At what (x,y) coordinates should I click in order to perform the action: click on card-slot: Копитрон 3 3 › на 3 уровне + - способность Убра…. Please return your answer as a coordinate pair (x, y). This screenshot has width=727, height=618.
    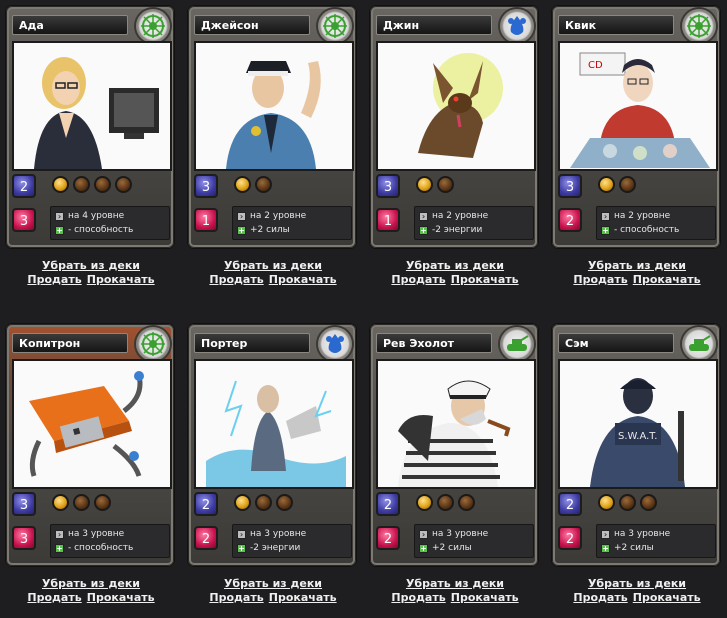
    Looking at the image, I should click on (91, 468).